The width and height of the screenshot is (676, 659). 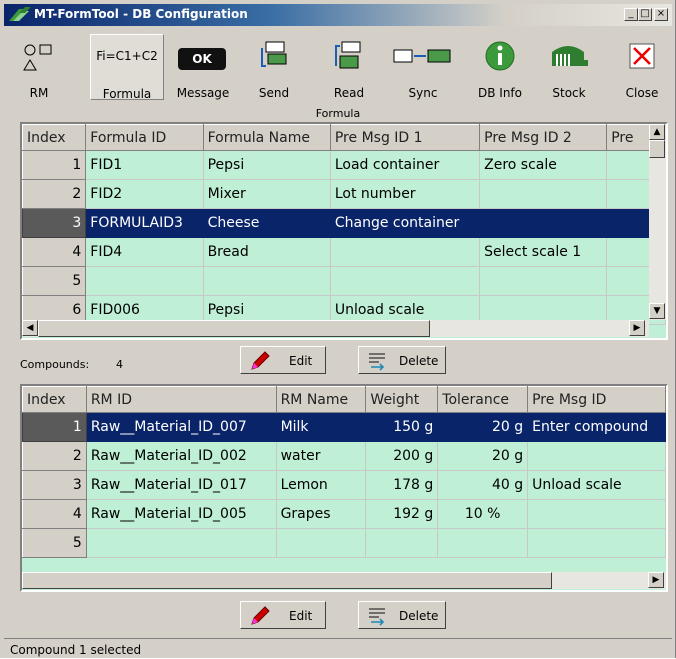 I want to click on scroll-down-icon: ▼, so click(x=657, y=311).